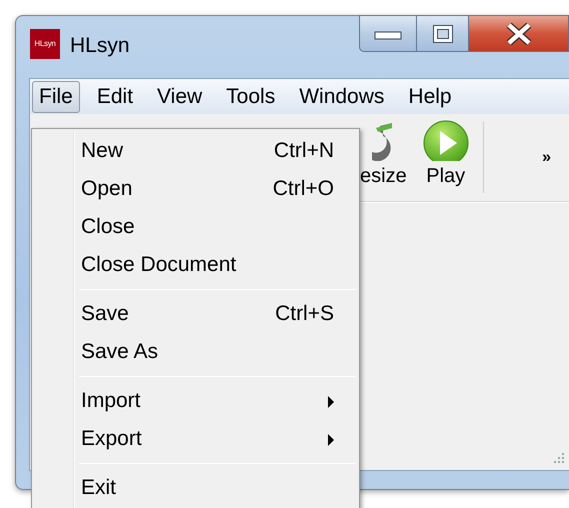 This screenshot has height=508, width=569. I want to click on menu-item: Help, so click(430, 96).